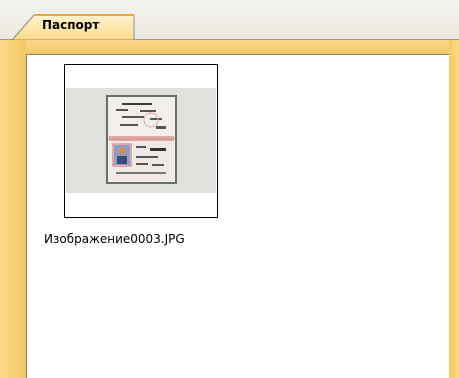  Describe the element at coordinates (454, 209) in the screenshot. I see `panel-frame-right` at that location.